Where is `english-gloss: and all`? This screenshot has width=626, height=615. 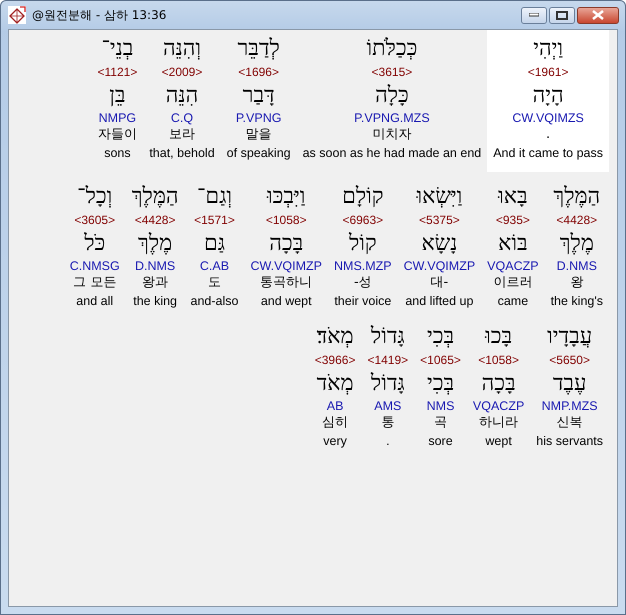 english-gloss: and all is located at coordinates (95, 301).